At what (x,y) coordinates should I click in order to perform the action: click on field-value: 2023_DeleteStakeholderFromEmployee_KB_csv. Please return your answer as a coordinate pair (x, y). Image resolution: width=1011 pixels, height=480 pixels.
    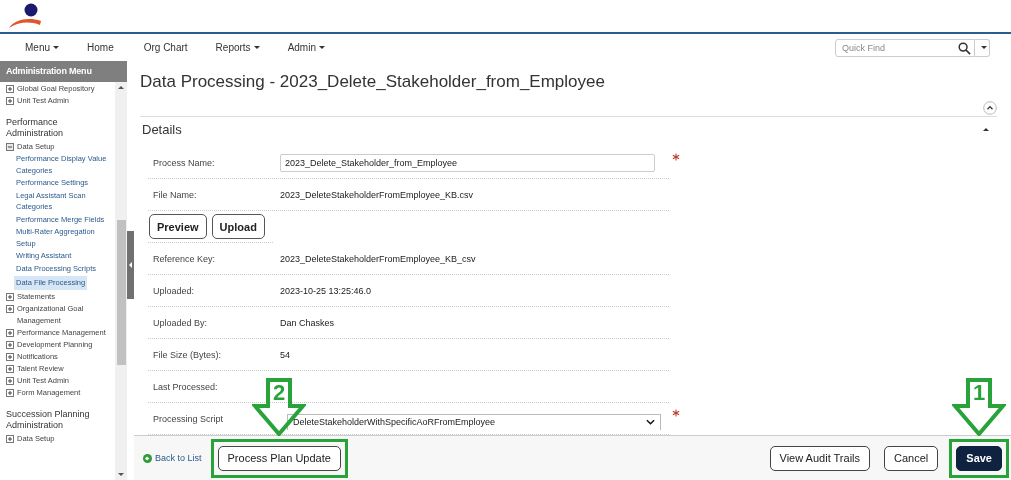
    Looking at the image, I should click on (378, 258).